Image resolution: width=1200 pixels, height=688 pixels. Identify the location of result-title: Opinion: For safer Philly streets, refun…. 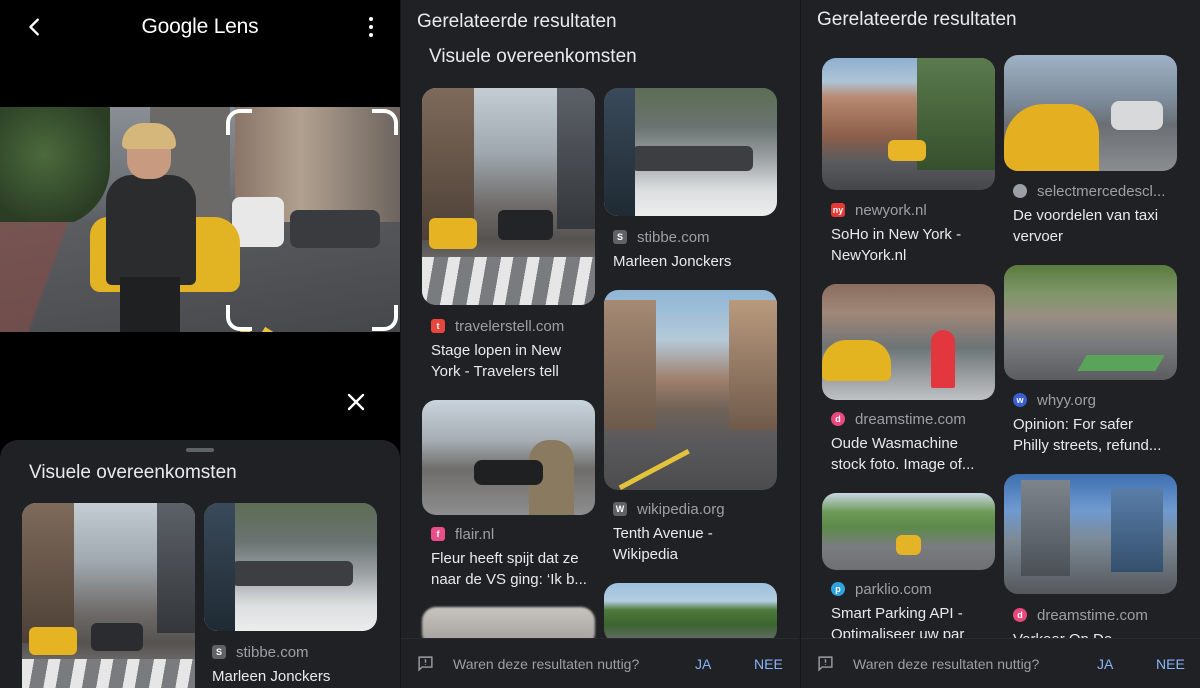
(1100, 435).